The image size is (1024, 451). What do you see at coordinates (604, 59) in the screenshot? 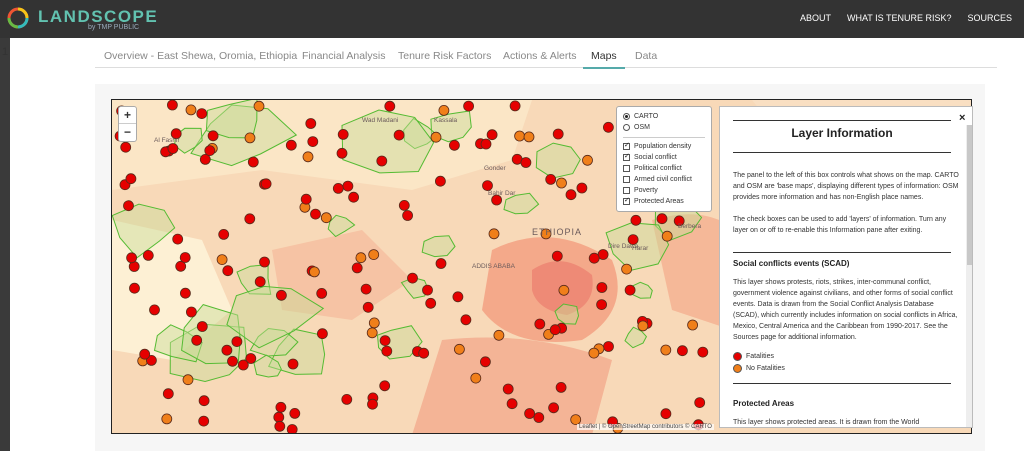
I see `tab-maps: Maps` at bounding box center [604, 59].